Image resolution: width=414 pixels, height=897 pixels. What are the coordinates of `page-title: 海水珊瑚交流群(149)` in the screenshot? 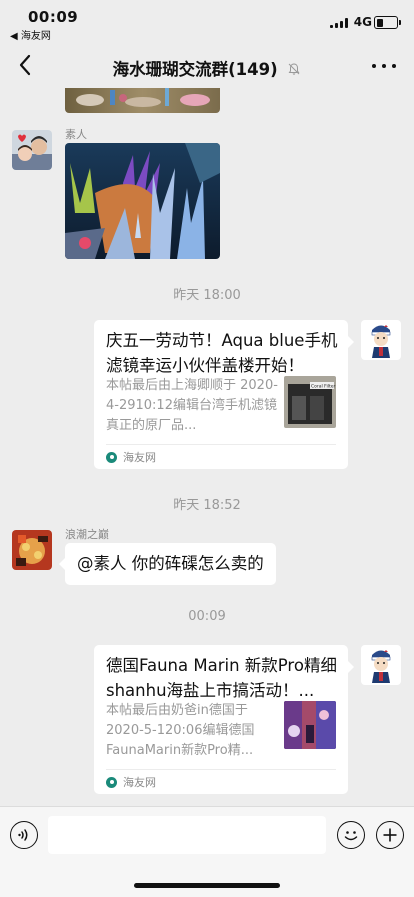 It's located at (207, 68).